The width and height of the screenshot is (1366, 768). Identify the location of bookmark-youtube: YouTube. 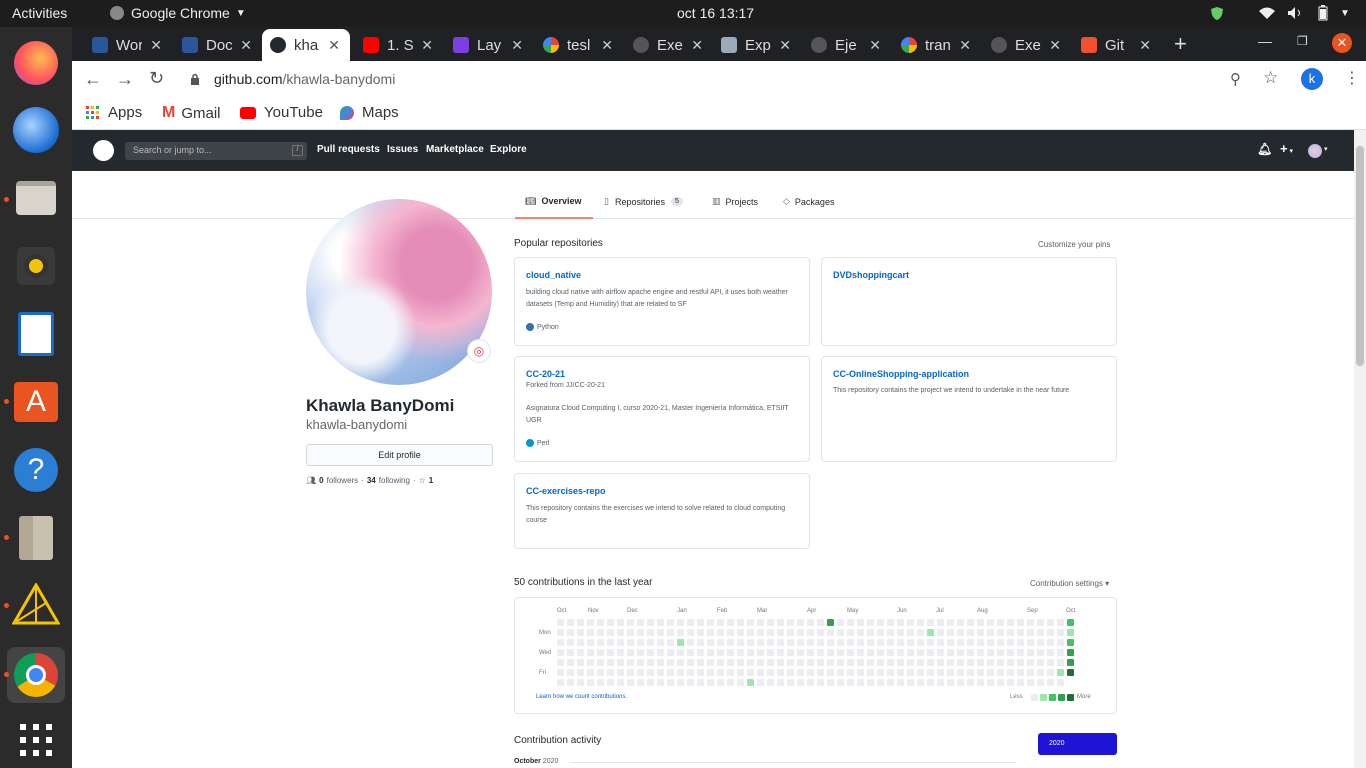
(281, 112).